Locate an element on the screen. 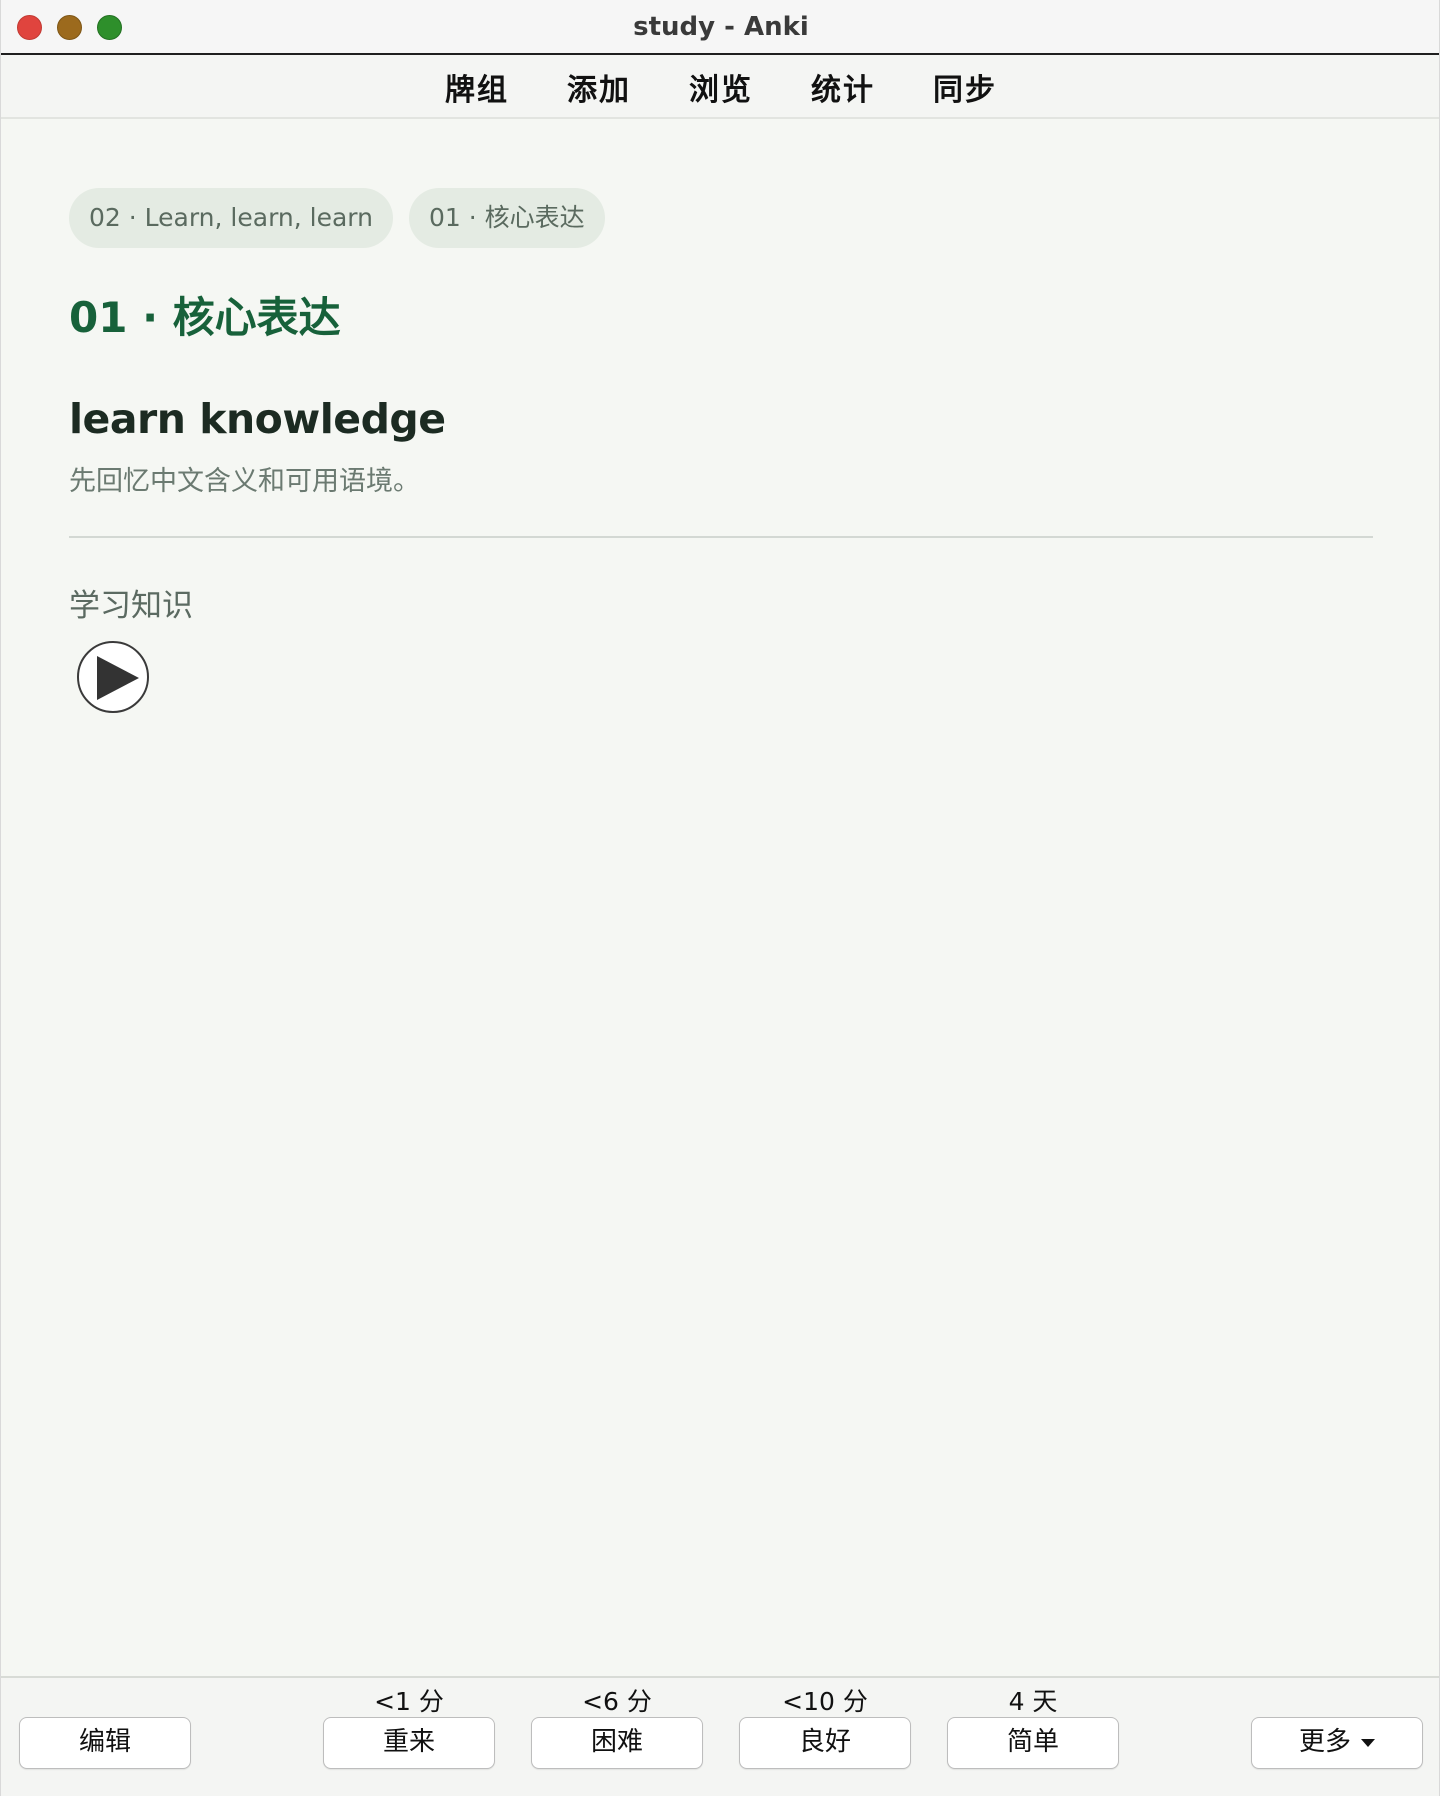 The width and height of the screenshot is (1440, 1796). breadcrumb-chip-current: 01 · 核心表达 is located at coordinates (506, 218).